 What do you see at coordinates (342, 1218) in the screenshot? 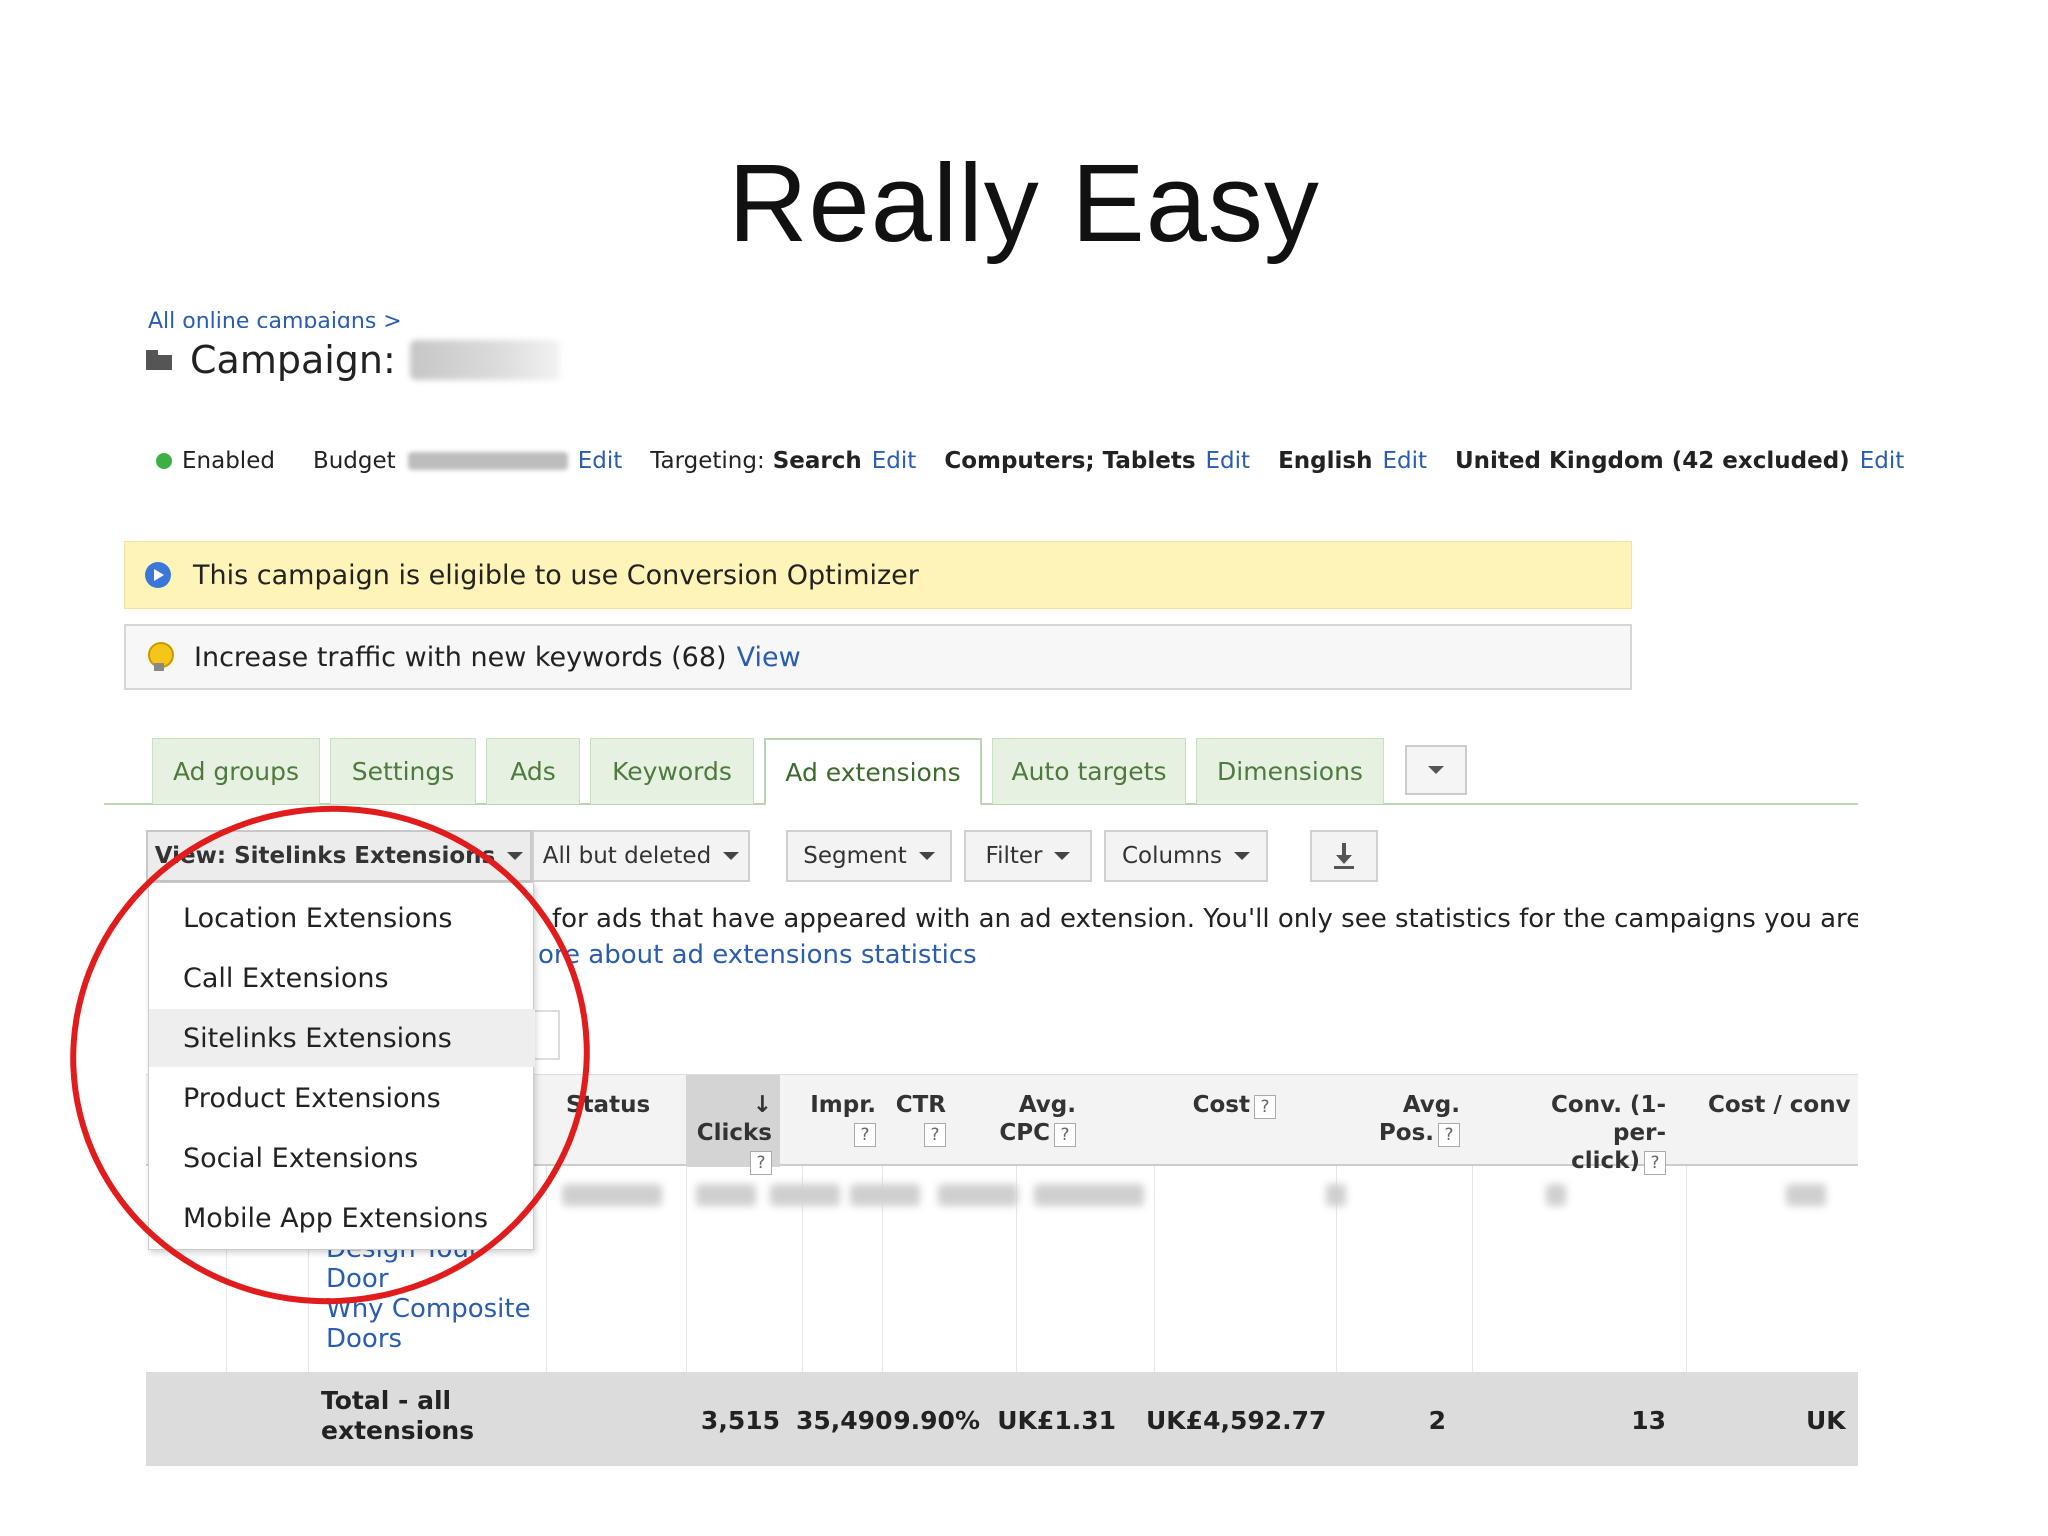
I see `menu-item-mobile-app-extensions: Mobile App Extensions` at bounding box center [342, 1218].